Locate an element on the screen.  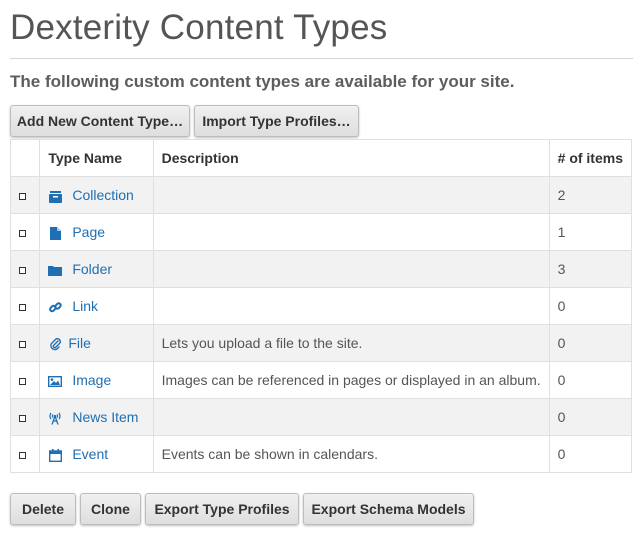
type-name: File is located at coordinates (79, 342).